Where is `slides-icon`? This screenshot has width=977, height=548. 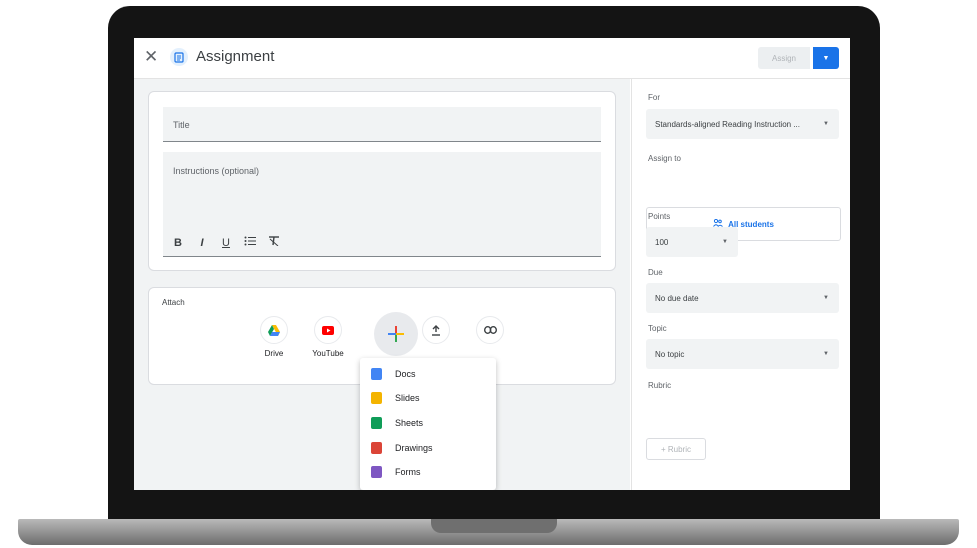 slides-icon is located at coordinates (376, 398).